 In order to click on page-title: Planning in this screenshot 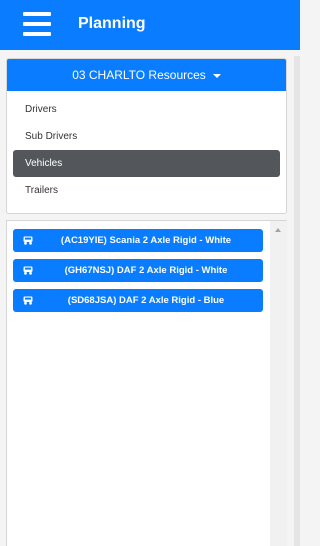, I will do `click(112, 23)`.